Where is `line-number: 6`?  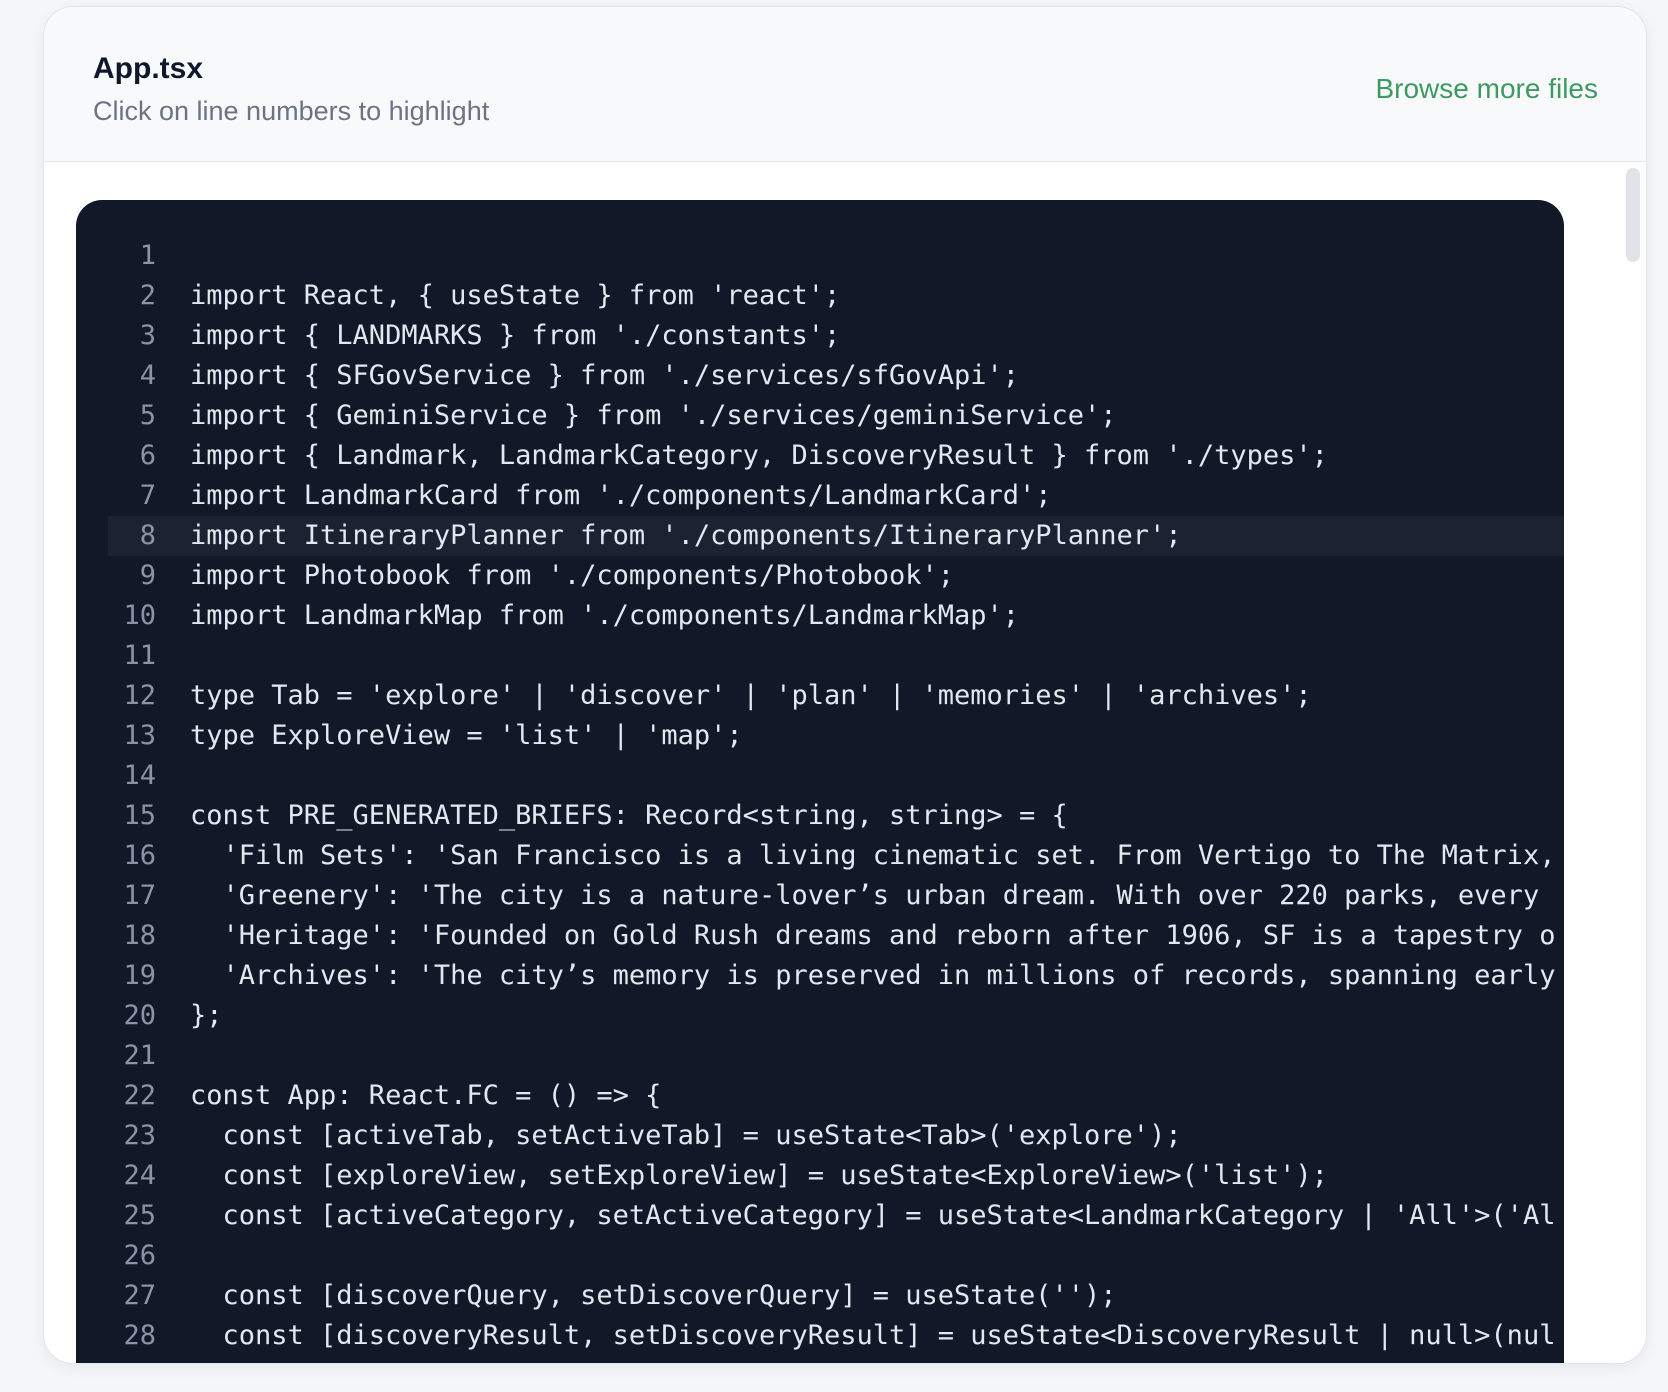
line-number: 6 is located at coordinates (132, 456).